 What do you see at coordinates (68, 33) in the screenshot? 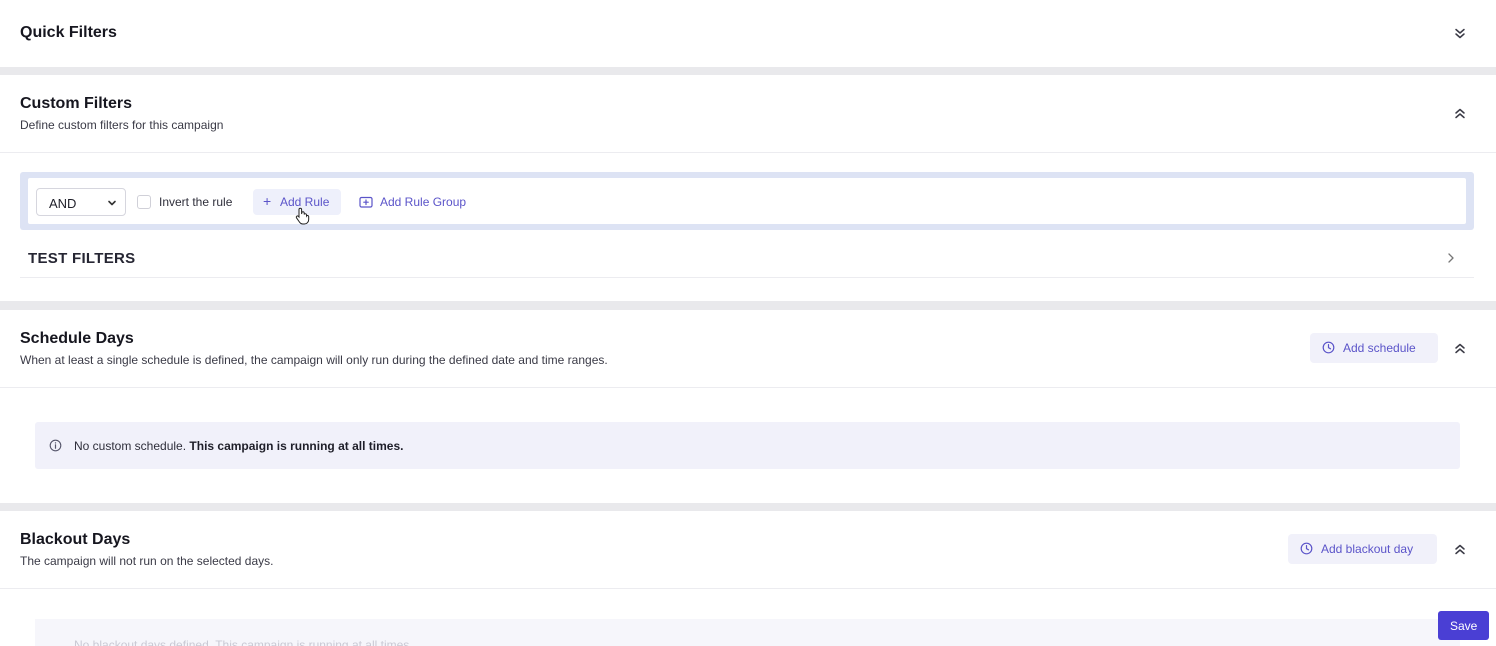
I see `quick-filters-title: Quick Filters` at bounding box center [68, 33].